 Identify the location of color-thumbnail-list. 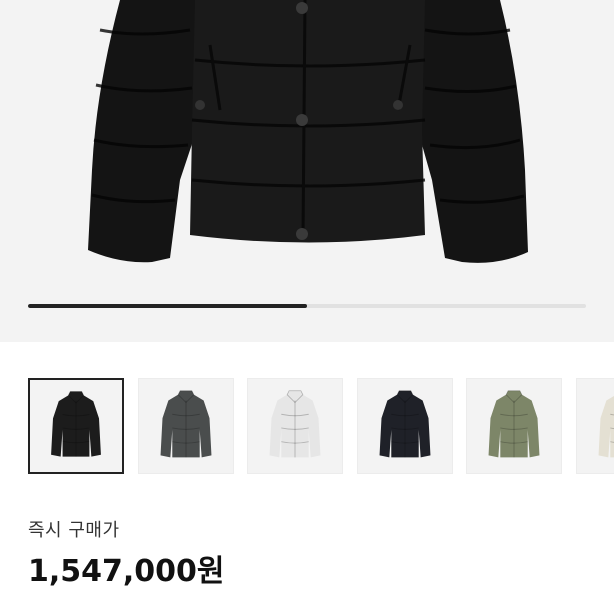
(321, 426).